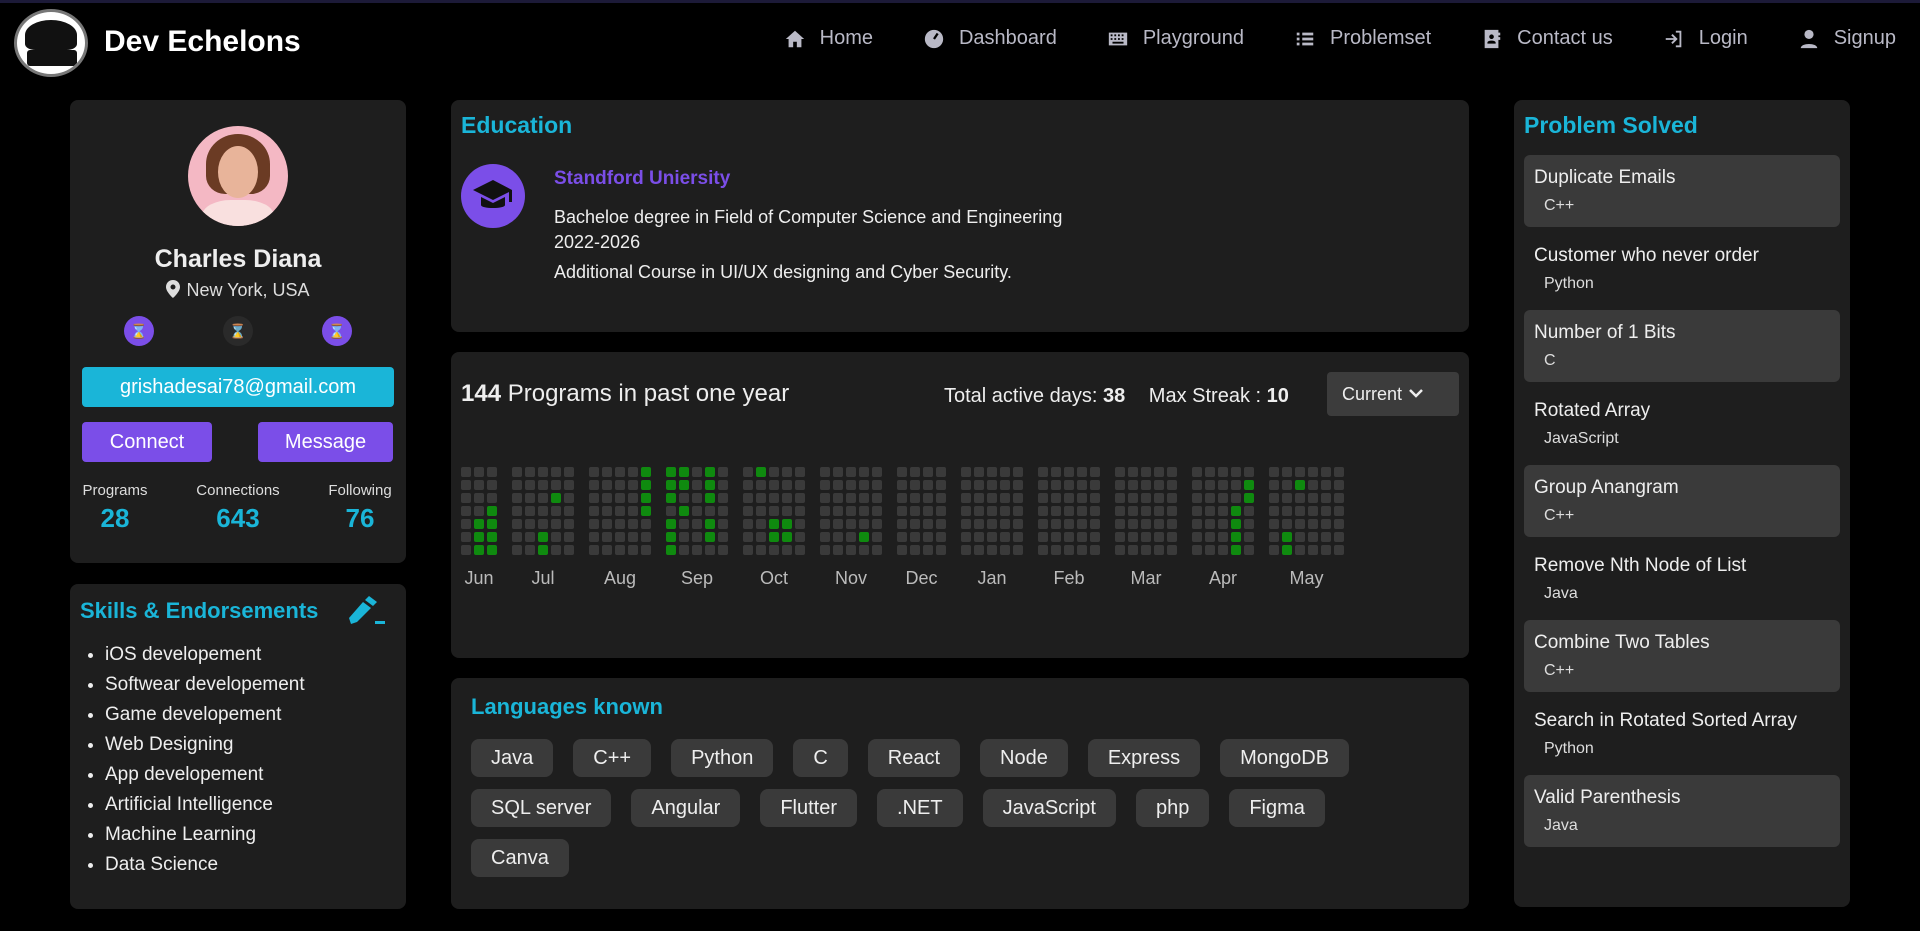 The height and width of the screenshot is (931, 1920). What do you see at coordinates (1682, 656) in the screenshot?
I see `problem-item: Combine Two Tables C++` at bounding box center [1682, 656].